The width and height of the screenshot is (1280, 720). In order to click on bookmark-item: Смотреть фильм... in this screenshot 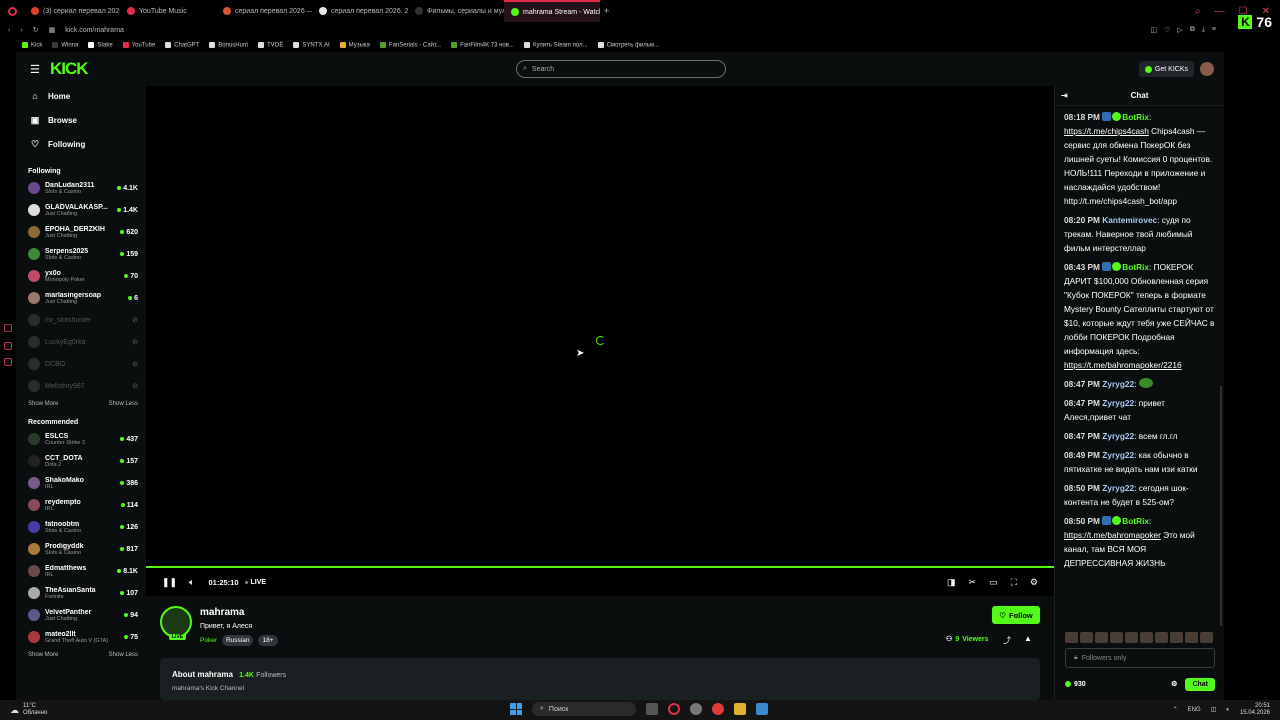, I will do `click(628, 44)`.